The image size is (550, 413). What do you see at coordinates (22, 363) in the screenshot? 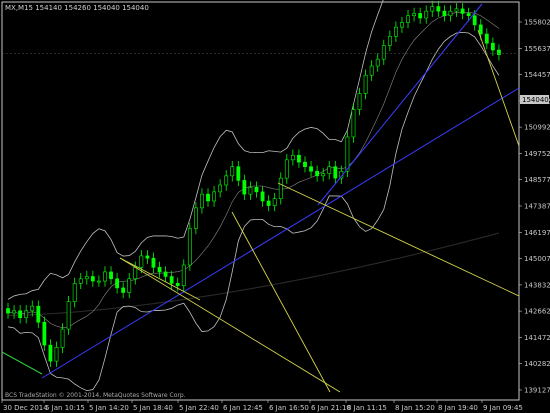
I see `green-trendline` at bounding box center [22, 363].